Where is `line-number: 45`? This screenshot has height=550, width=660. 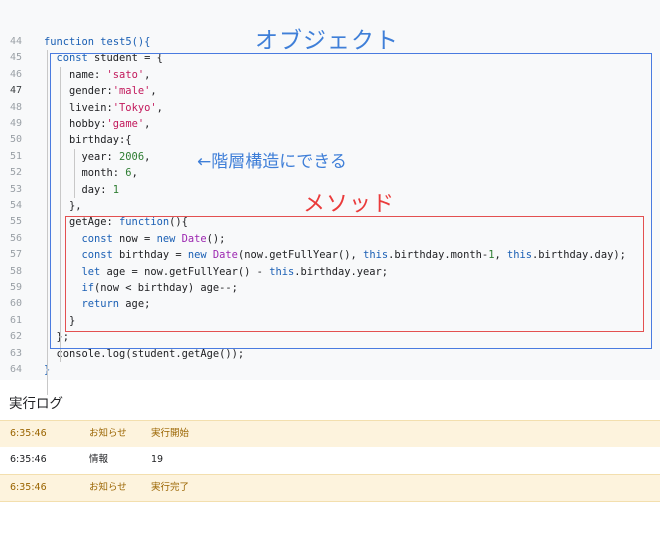 line-number: 45 is located at coordinates (15, 58).